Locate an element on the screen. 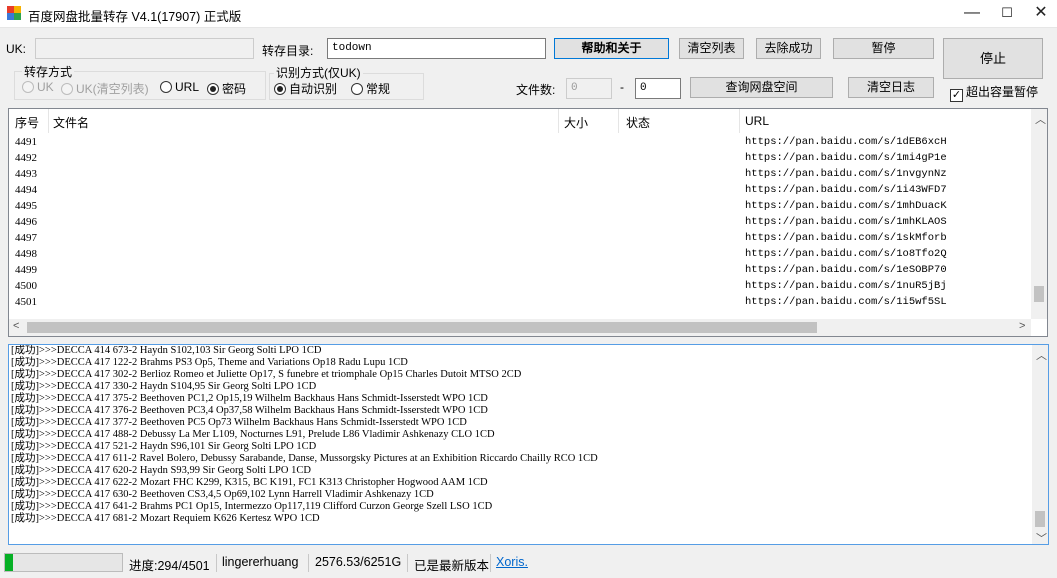  mode-password-radio: 密码 is located at coordinates (226, 88).